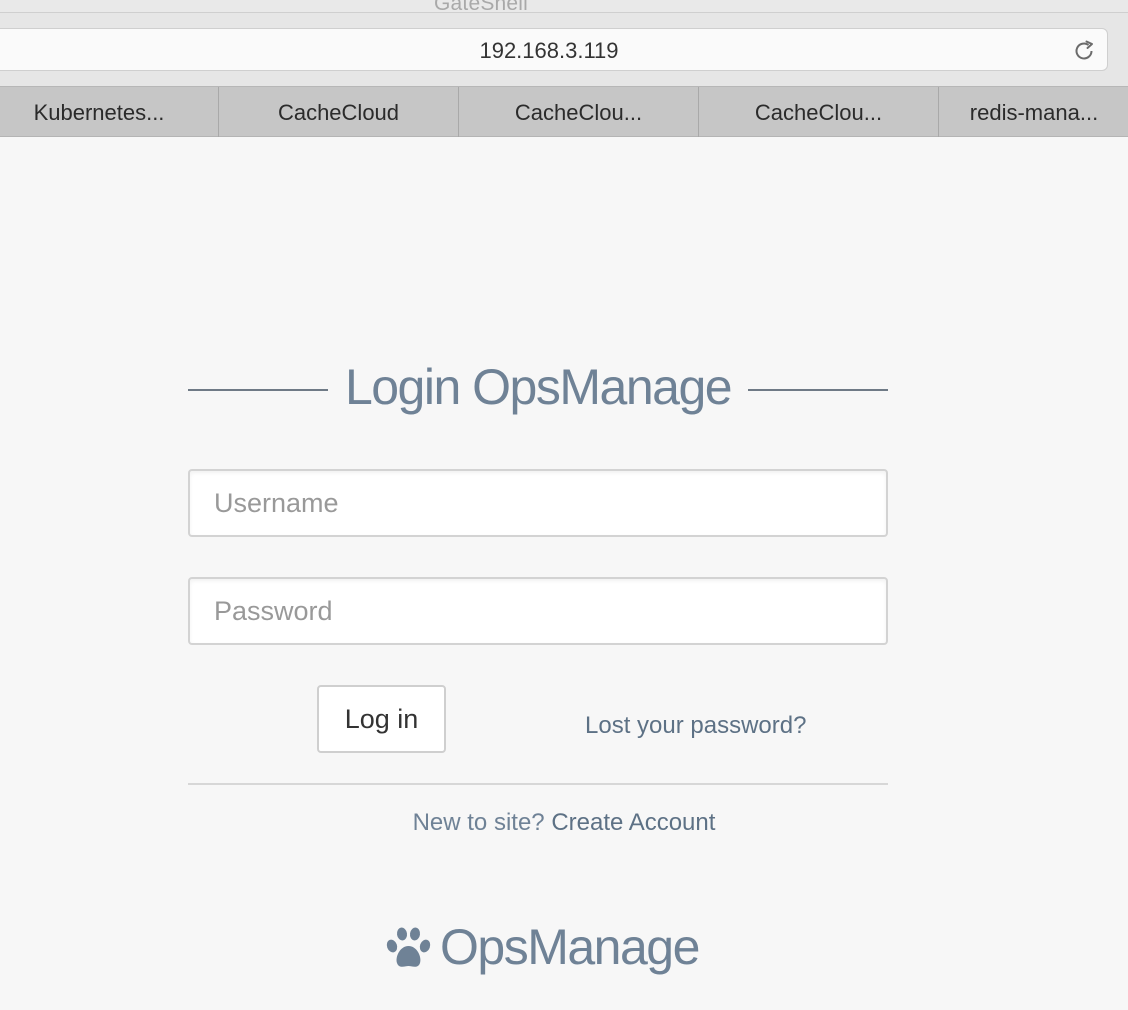 Image resolution: width=1128 pixels, height=1010 pixels. Describe the element at coordinates (538, 784) in the screenshot. I see `divider` at that location.